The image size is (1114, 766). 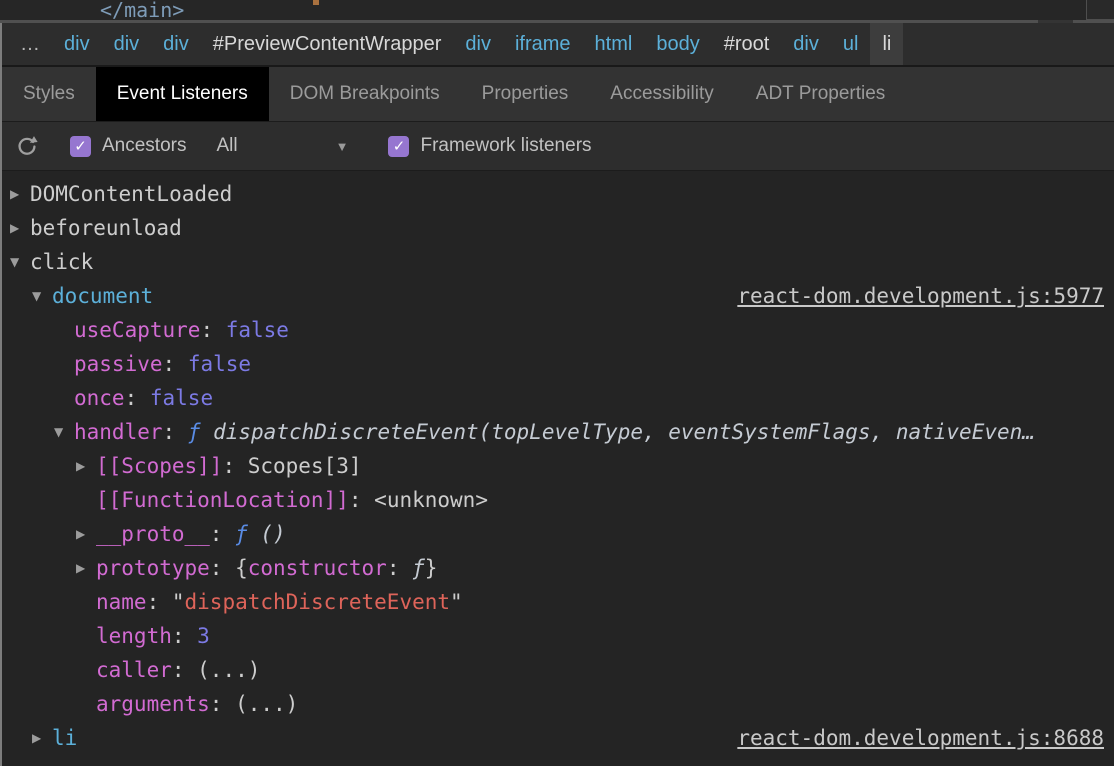 I want to click on tree-text-plain: click, so click(x=62, y=262).